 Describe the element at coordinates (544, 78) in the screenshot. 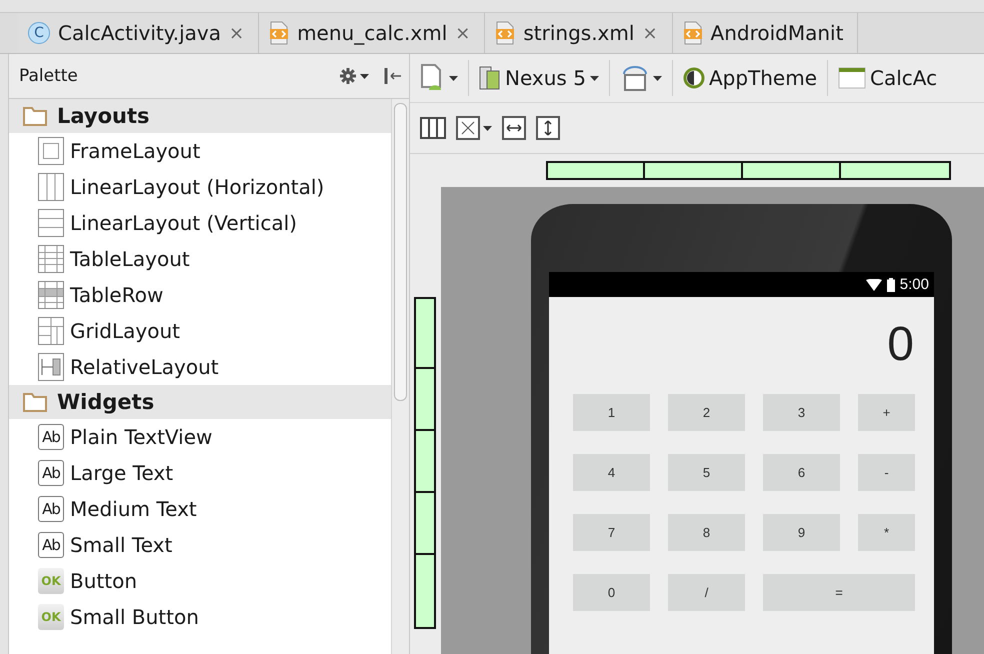

I see `device-dropdown: Nexus 5` at that location.